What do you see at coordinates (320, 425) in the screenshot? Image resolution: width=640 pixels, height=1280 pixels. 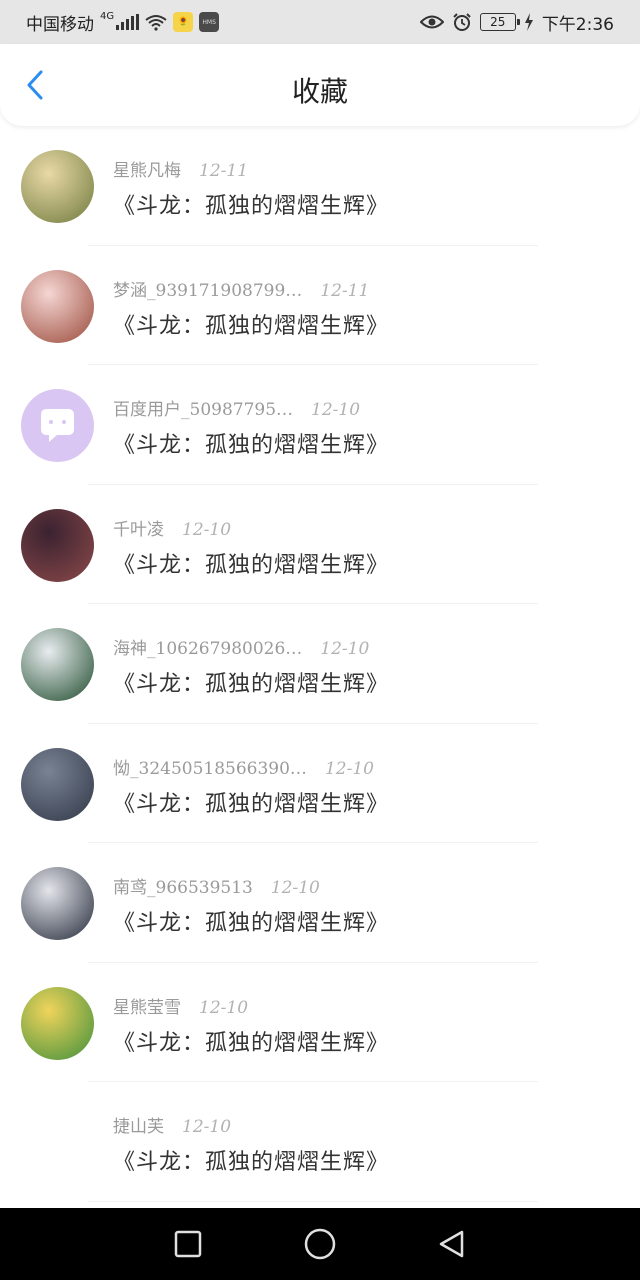 I see `list-item: 百度用户_50987795… 12-10 《斗龙：孤独的熠熠生辉》` at bounding box center [320, 425].